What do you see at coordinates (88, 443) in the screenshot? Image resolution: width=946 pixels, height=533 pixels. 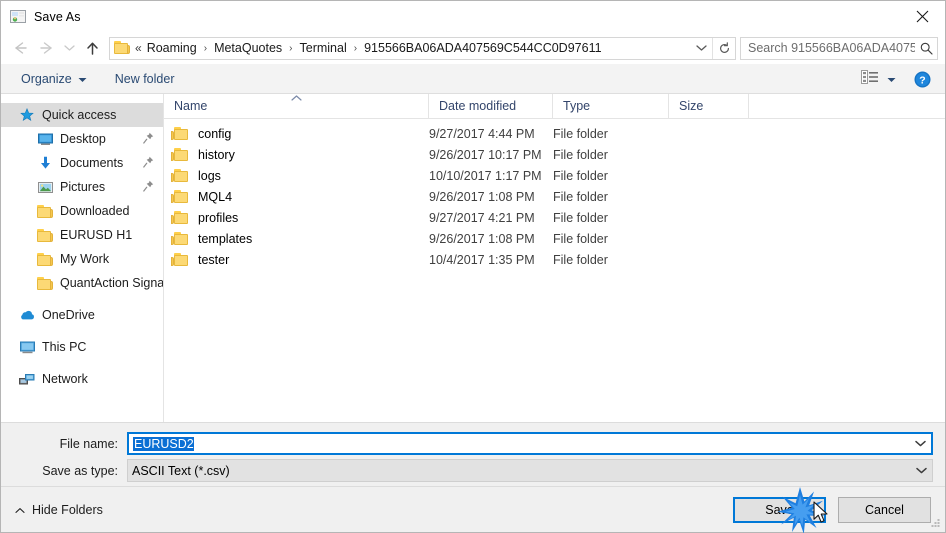 I see `file-name-label: File name:` at bounding box center [88, 443].